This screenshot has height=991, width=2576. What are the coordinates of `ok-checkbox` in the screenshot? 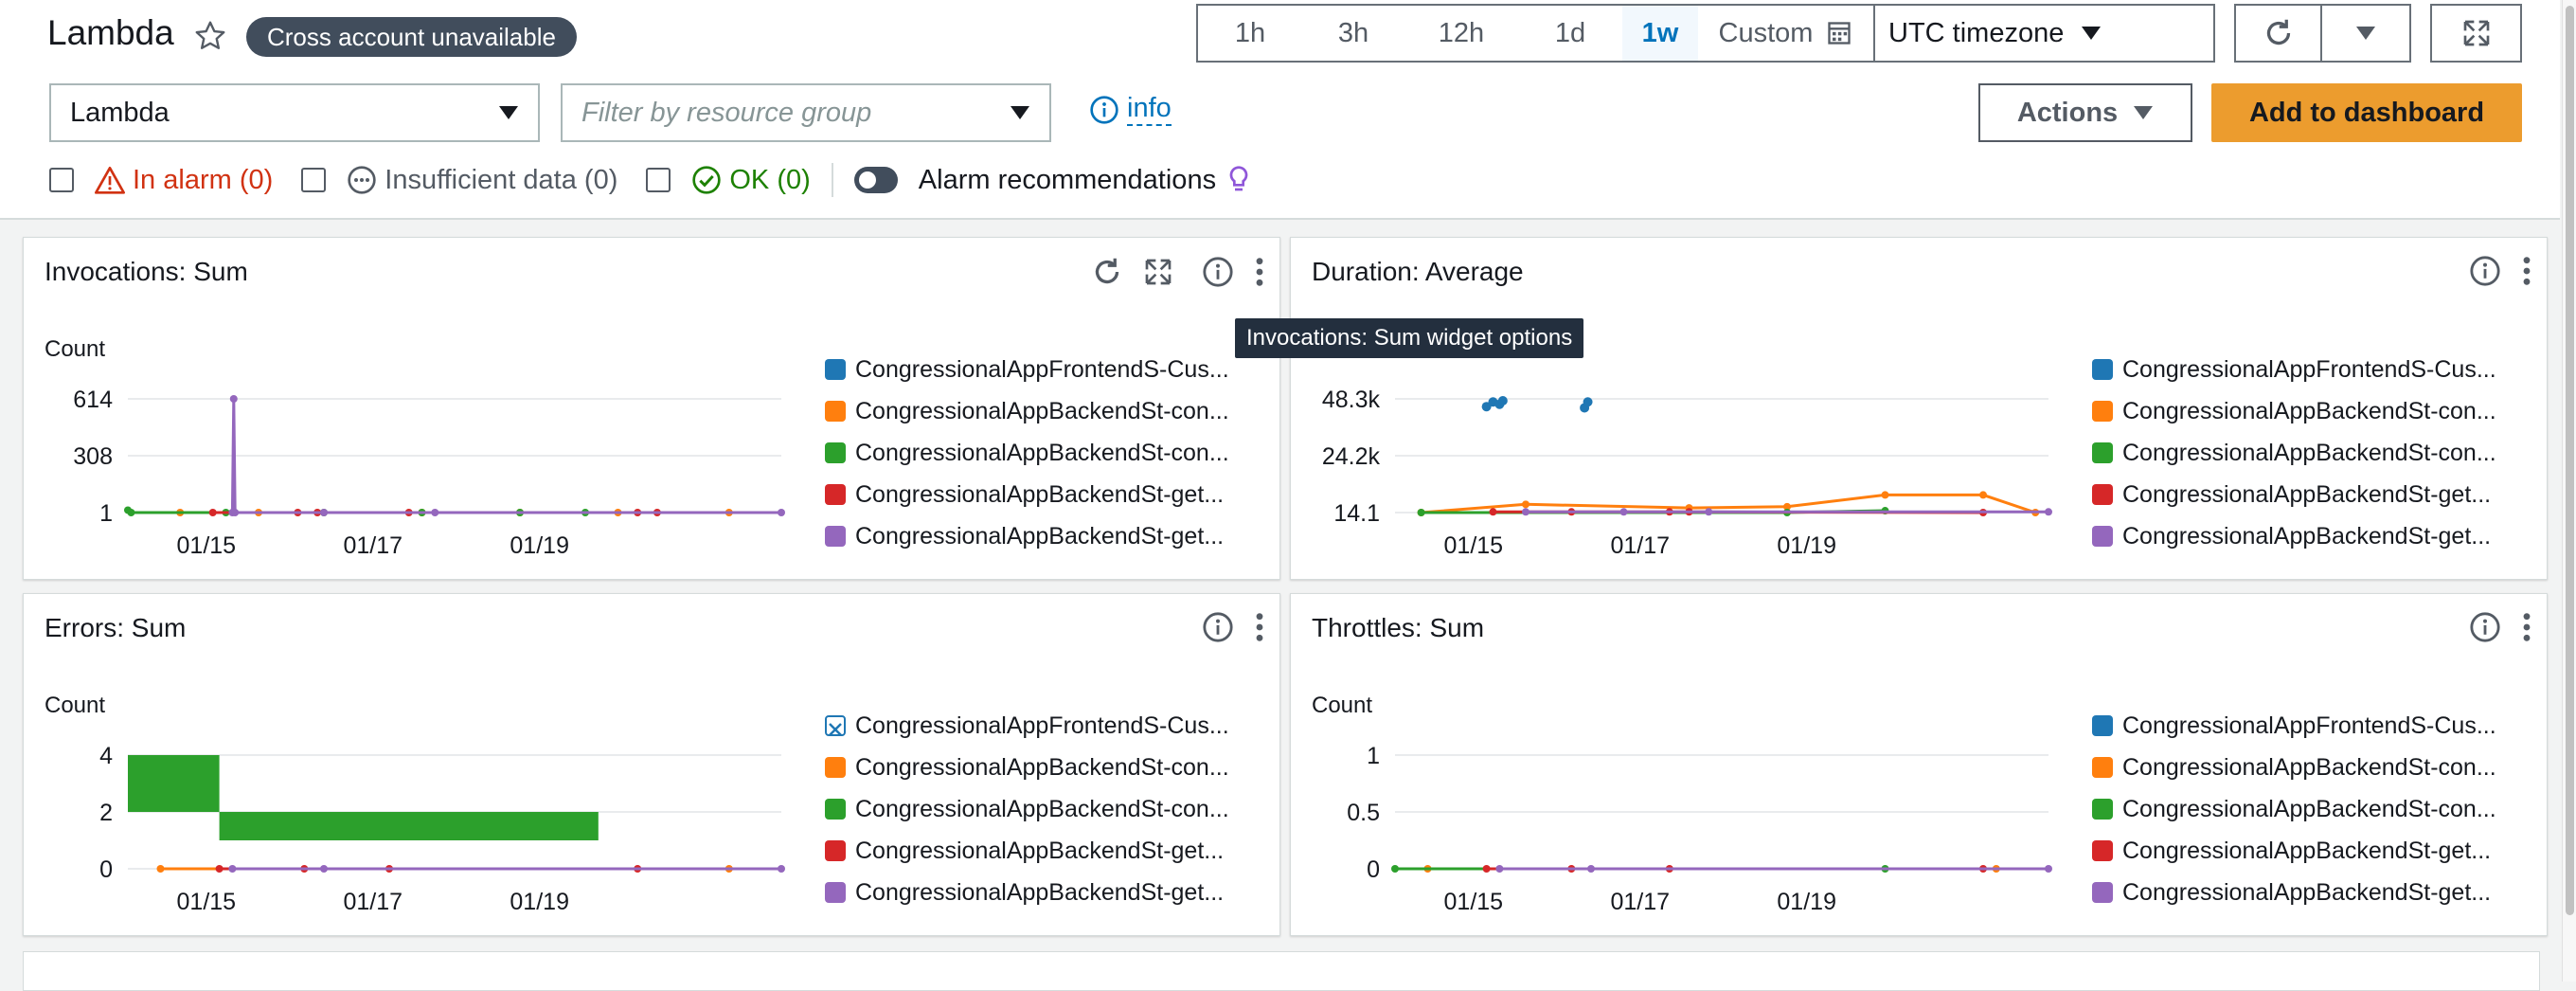 It's located at (658, 180).